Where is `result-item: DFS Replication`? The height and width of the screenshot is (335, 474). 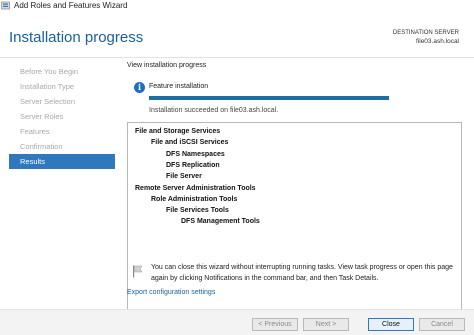 result-item: DFS Replication is located at coordinates (193, 165).